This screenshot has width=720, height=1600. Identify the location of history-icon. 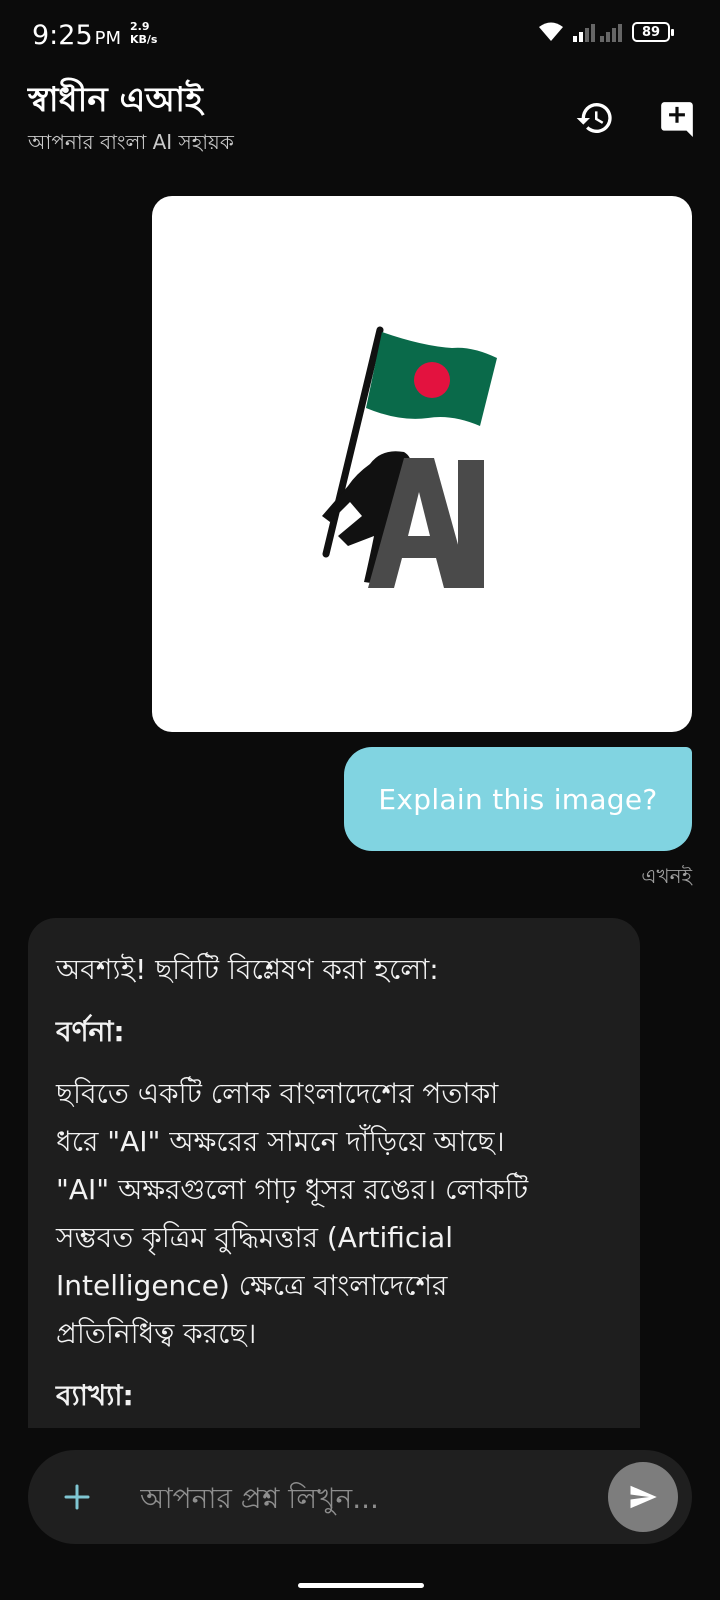
(594, 118).